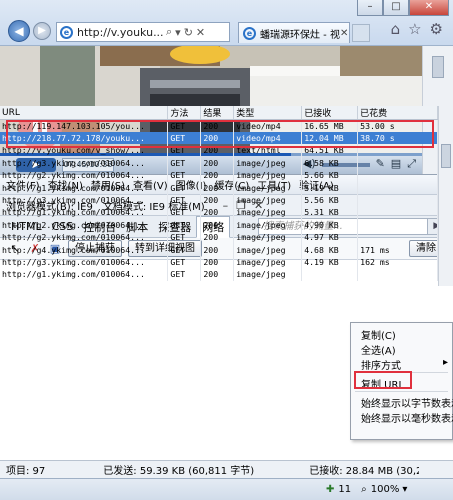 The width and height of the screenshot is (453, 500). What do you see at coordinates (330, 212) in the screenshot?
I see `table-cell: 5.31 KB` at bounding box center [330, 212].